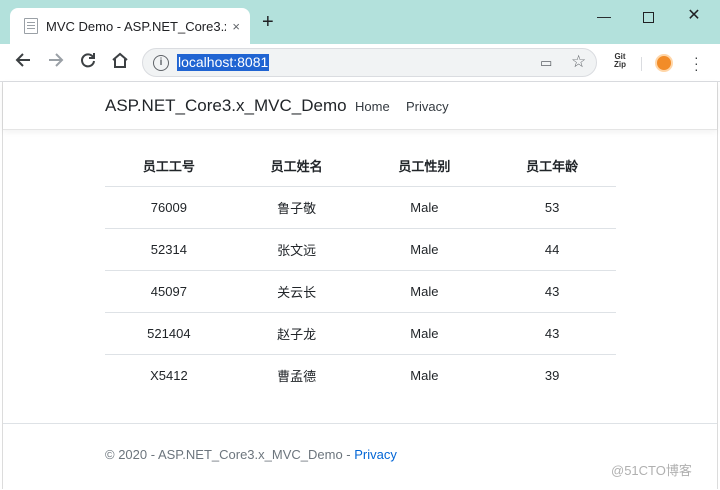 Image resolution: width=720 pixels, height=490 pixels. What do you see at coordinates (268, 22) in the screenshot?
I see `new-tab-button: +` at bounding box center [268, 22].